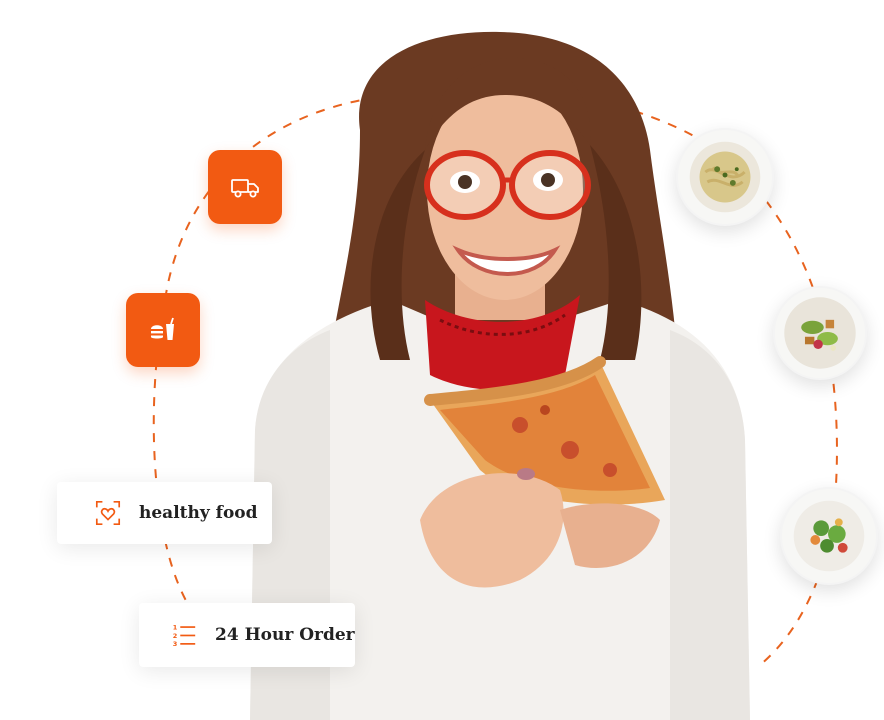  I want to click on hour-order-label: 24 Hour Order, so click(285, 635).